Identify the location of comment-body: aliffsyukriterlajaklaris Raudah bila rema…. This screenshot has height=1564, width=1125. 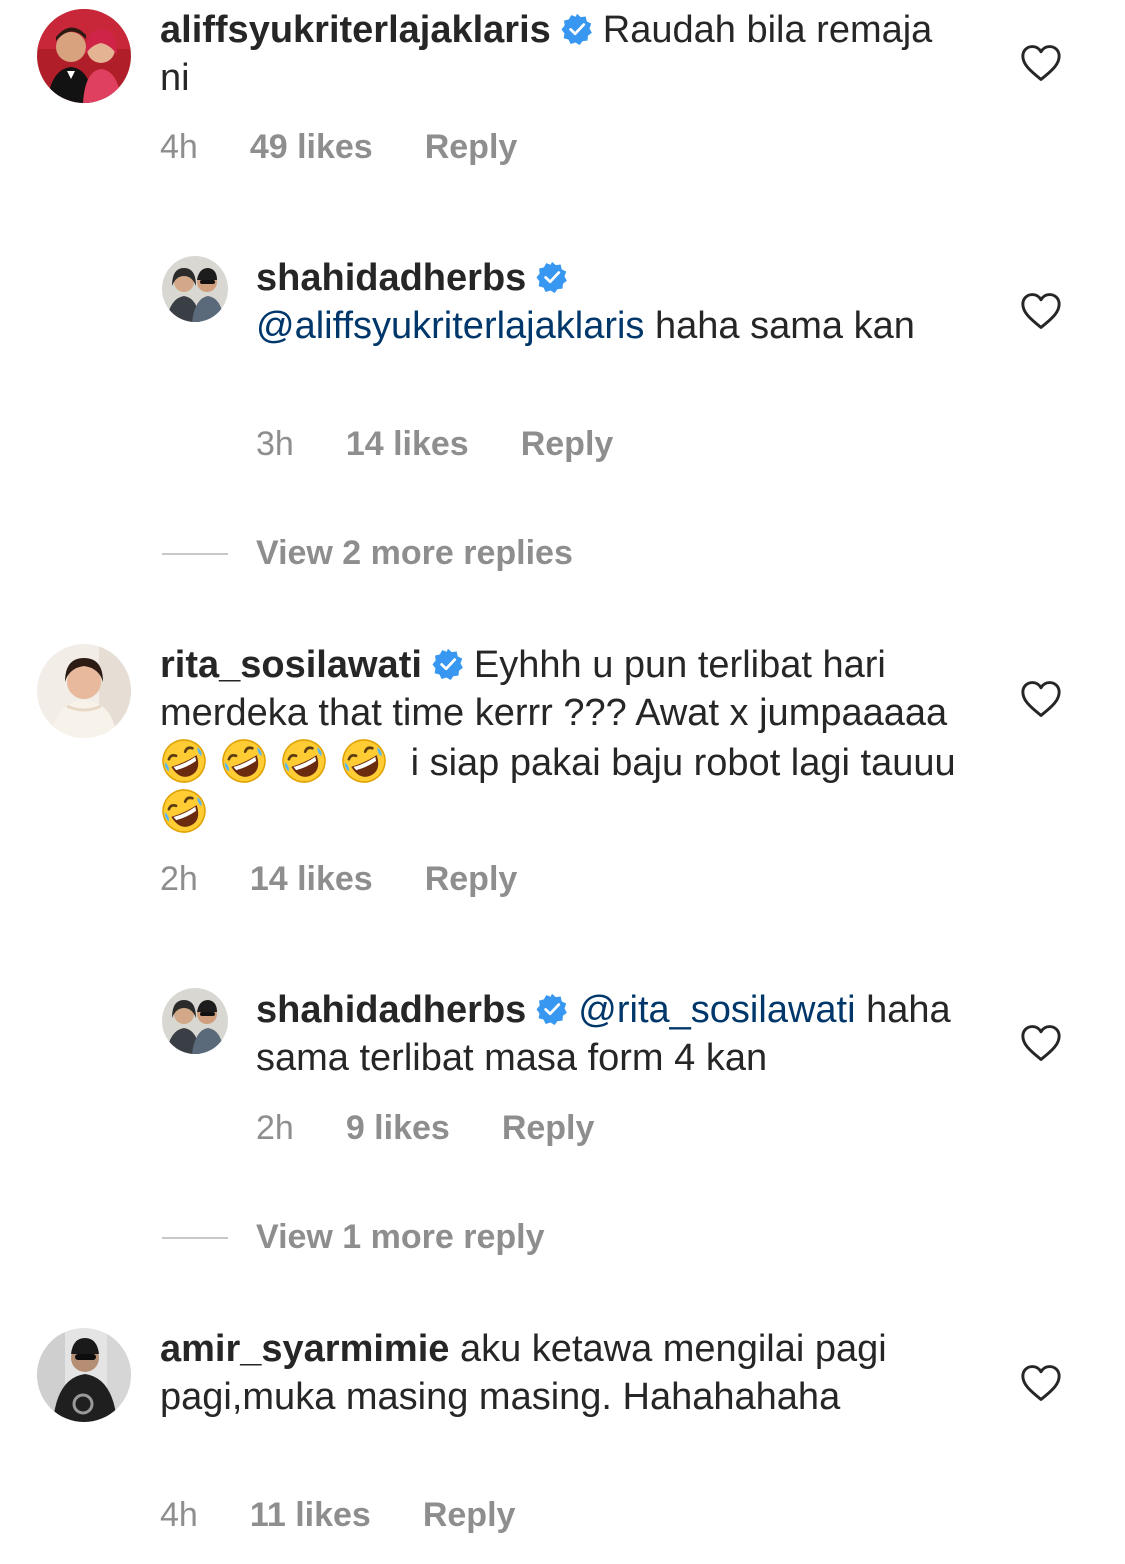
(560, 54).